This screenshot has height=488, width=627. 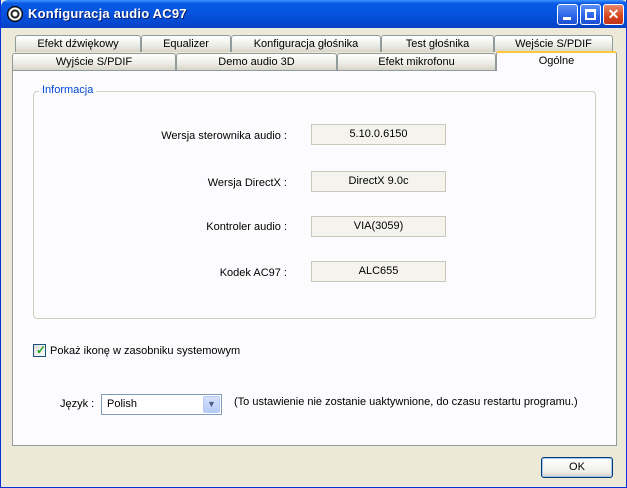 What do you see at coordinates (577, 467) in the screenshot?
I see `ok-button: OK` at bounding box center [577, 467].